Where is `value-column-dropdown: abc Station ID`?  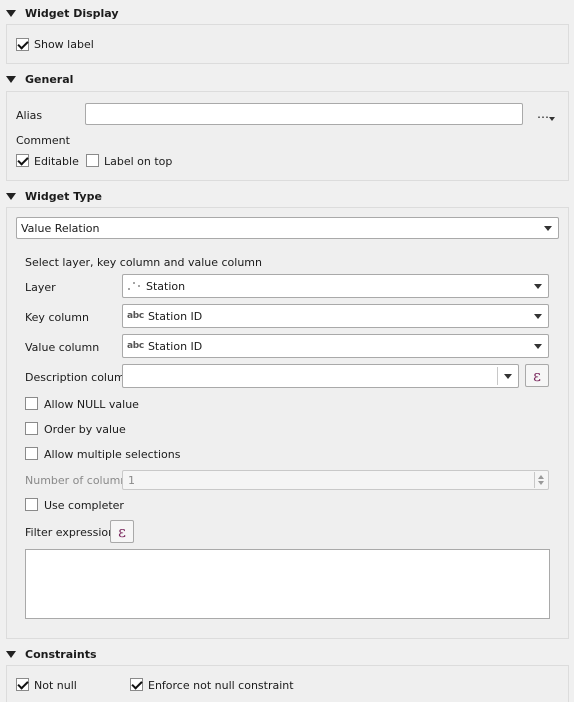 value-column-dropdown: abc Station ID is located at coordinates (335, 346).